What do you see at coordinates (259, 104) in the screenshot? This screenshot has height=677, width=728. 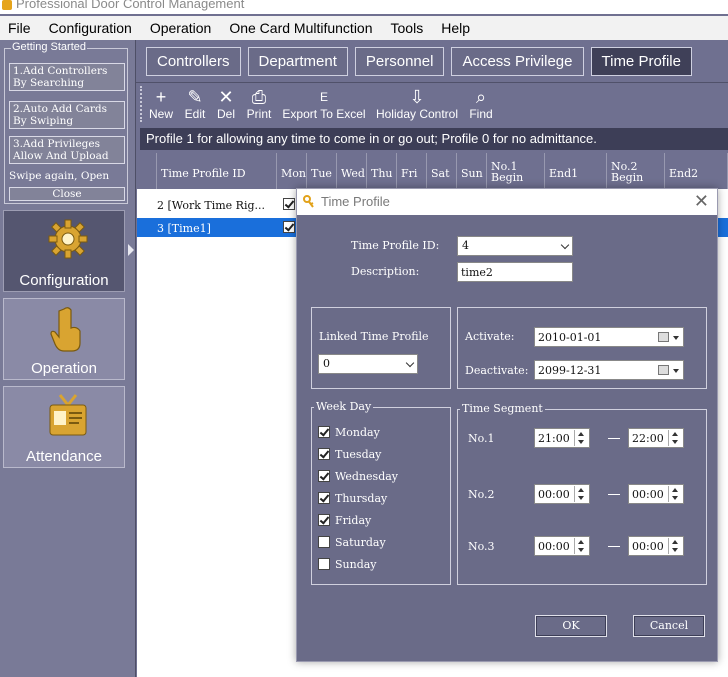 I see `print-button: ⎙ Print` at bounding box center [259, 104].